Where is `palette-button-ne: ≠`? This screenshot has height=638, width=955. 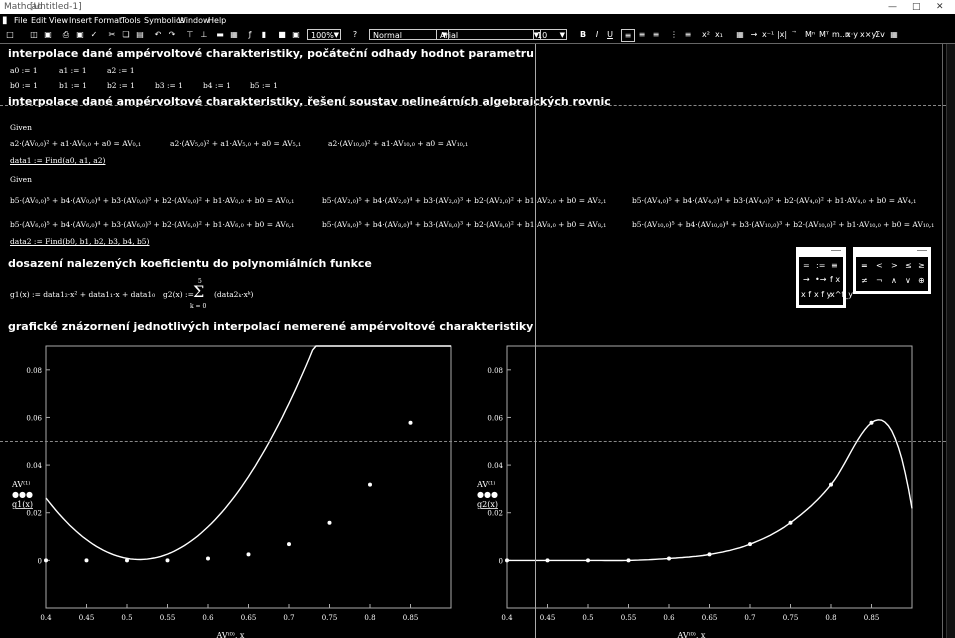
palette-button-ne: ≠ is located at coordinates (864, 280).